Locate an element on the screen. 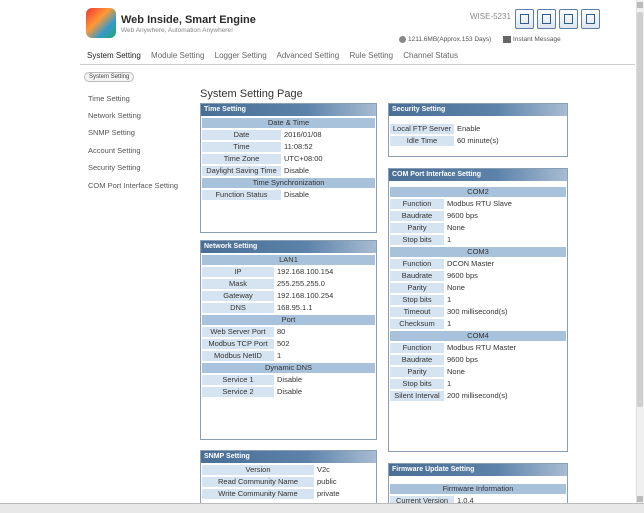  row-label: Function Status is located at coordinates (241, 195).